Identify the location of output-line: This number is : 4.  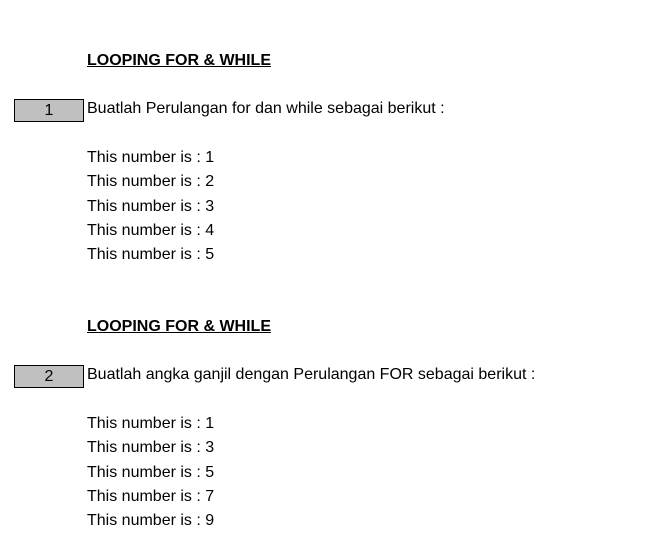
(151, 230).